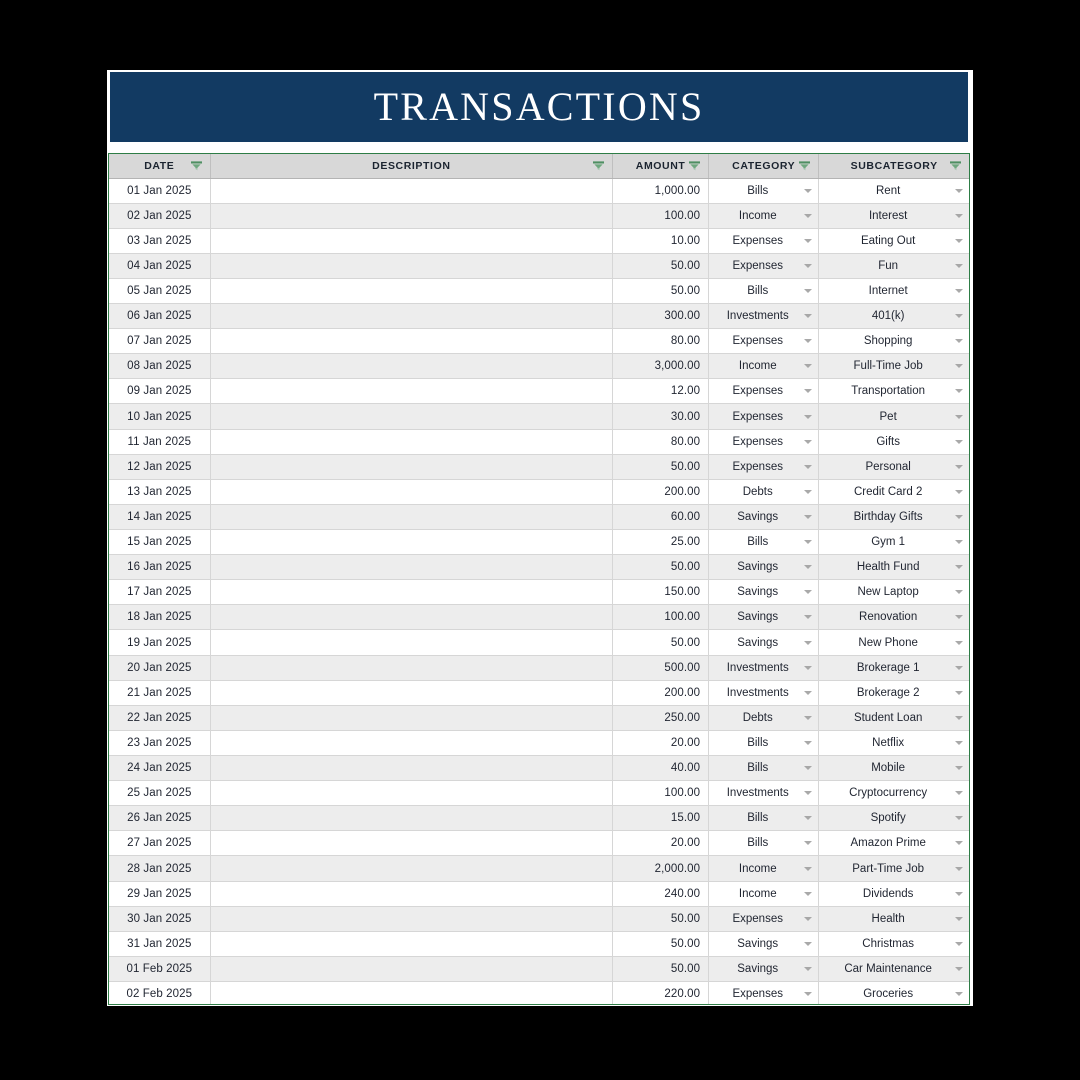 Image resolution: width=1080 pixels, height=1080 pixels. I want to click on cell-date: 30 Jan 2025, so click(160, 919).